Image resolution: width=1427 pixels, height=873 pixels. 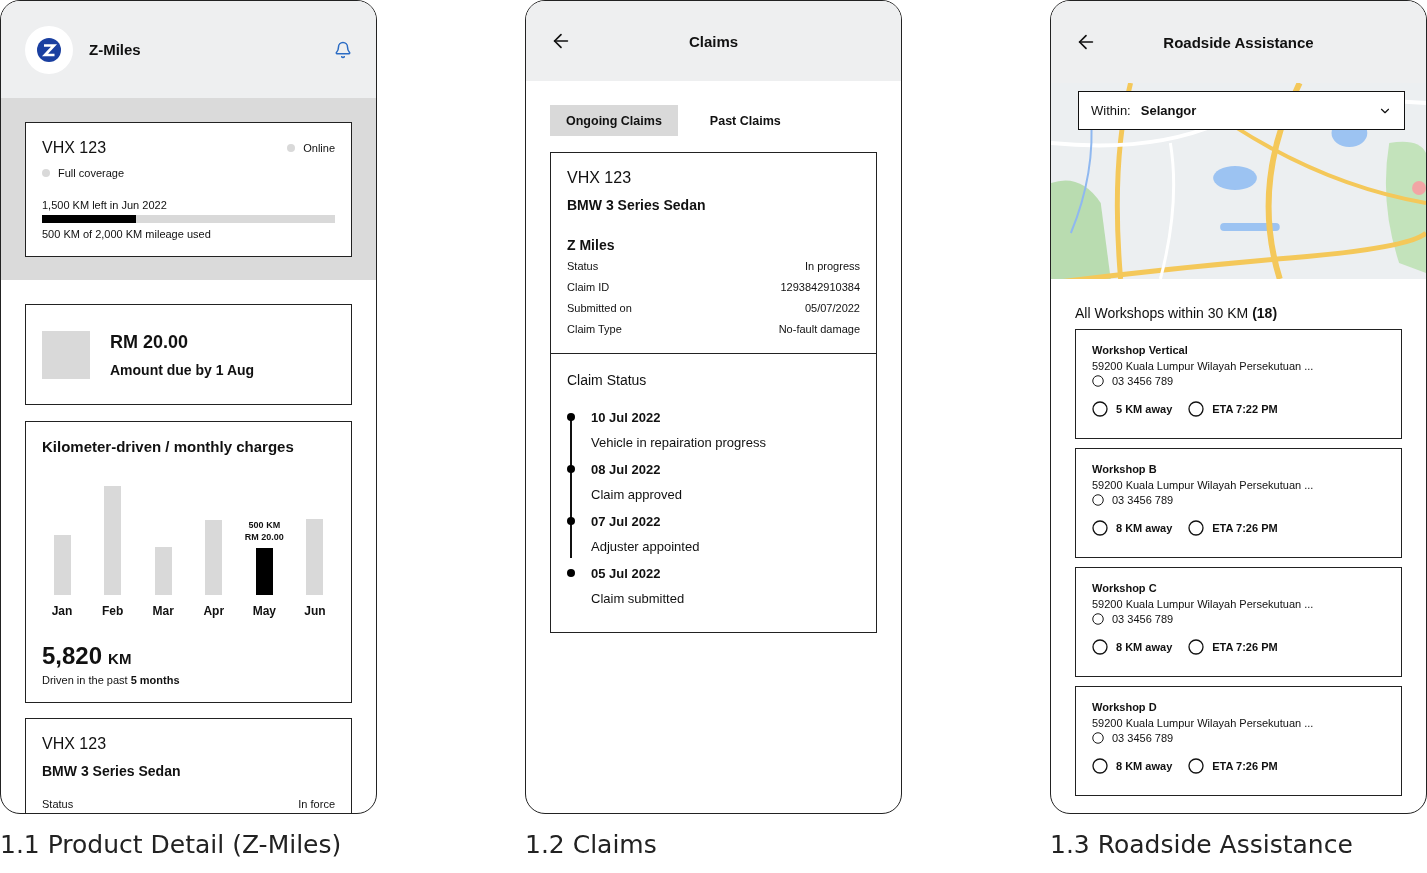 I want to click on workshop-name: Workshop Vertical, so click(x=1140, y=350).